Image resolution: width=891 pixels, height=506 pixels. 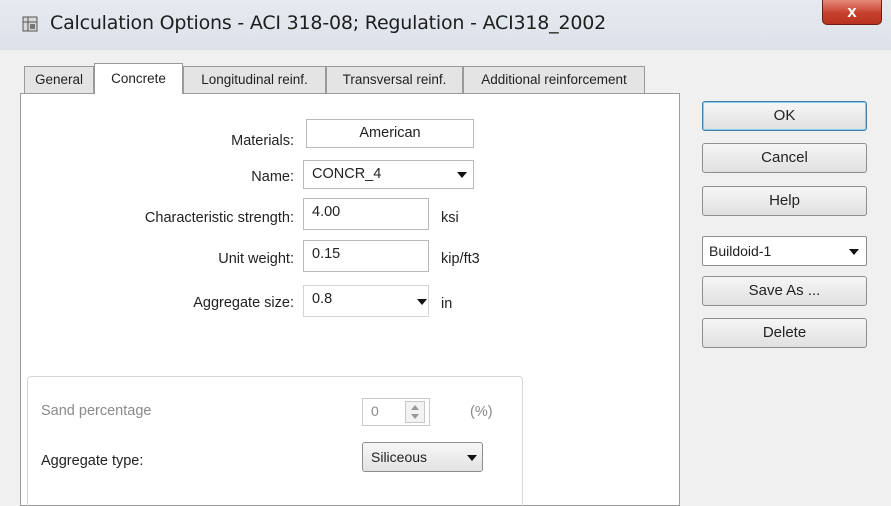 What do you see at coordinates (256, 259) in the screenshot?
I see `unit-weight-label: Unit weight:` at bounding box center [256, 259].